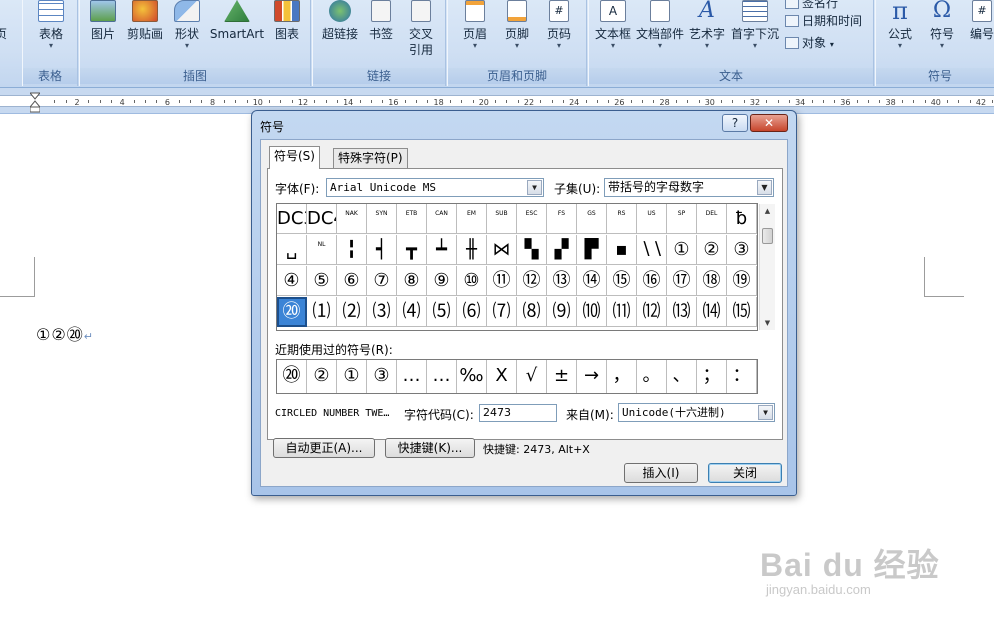 The height and width of the screenshot is (644, 994). I want to click on indent-marker-icon, so click(35, 101).